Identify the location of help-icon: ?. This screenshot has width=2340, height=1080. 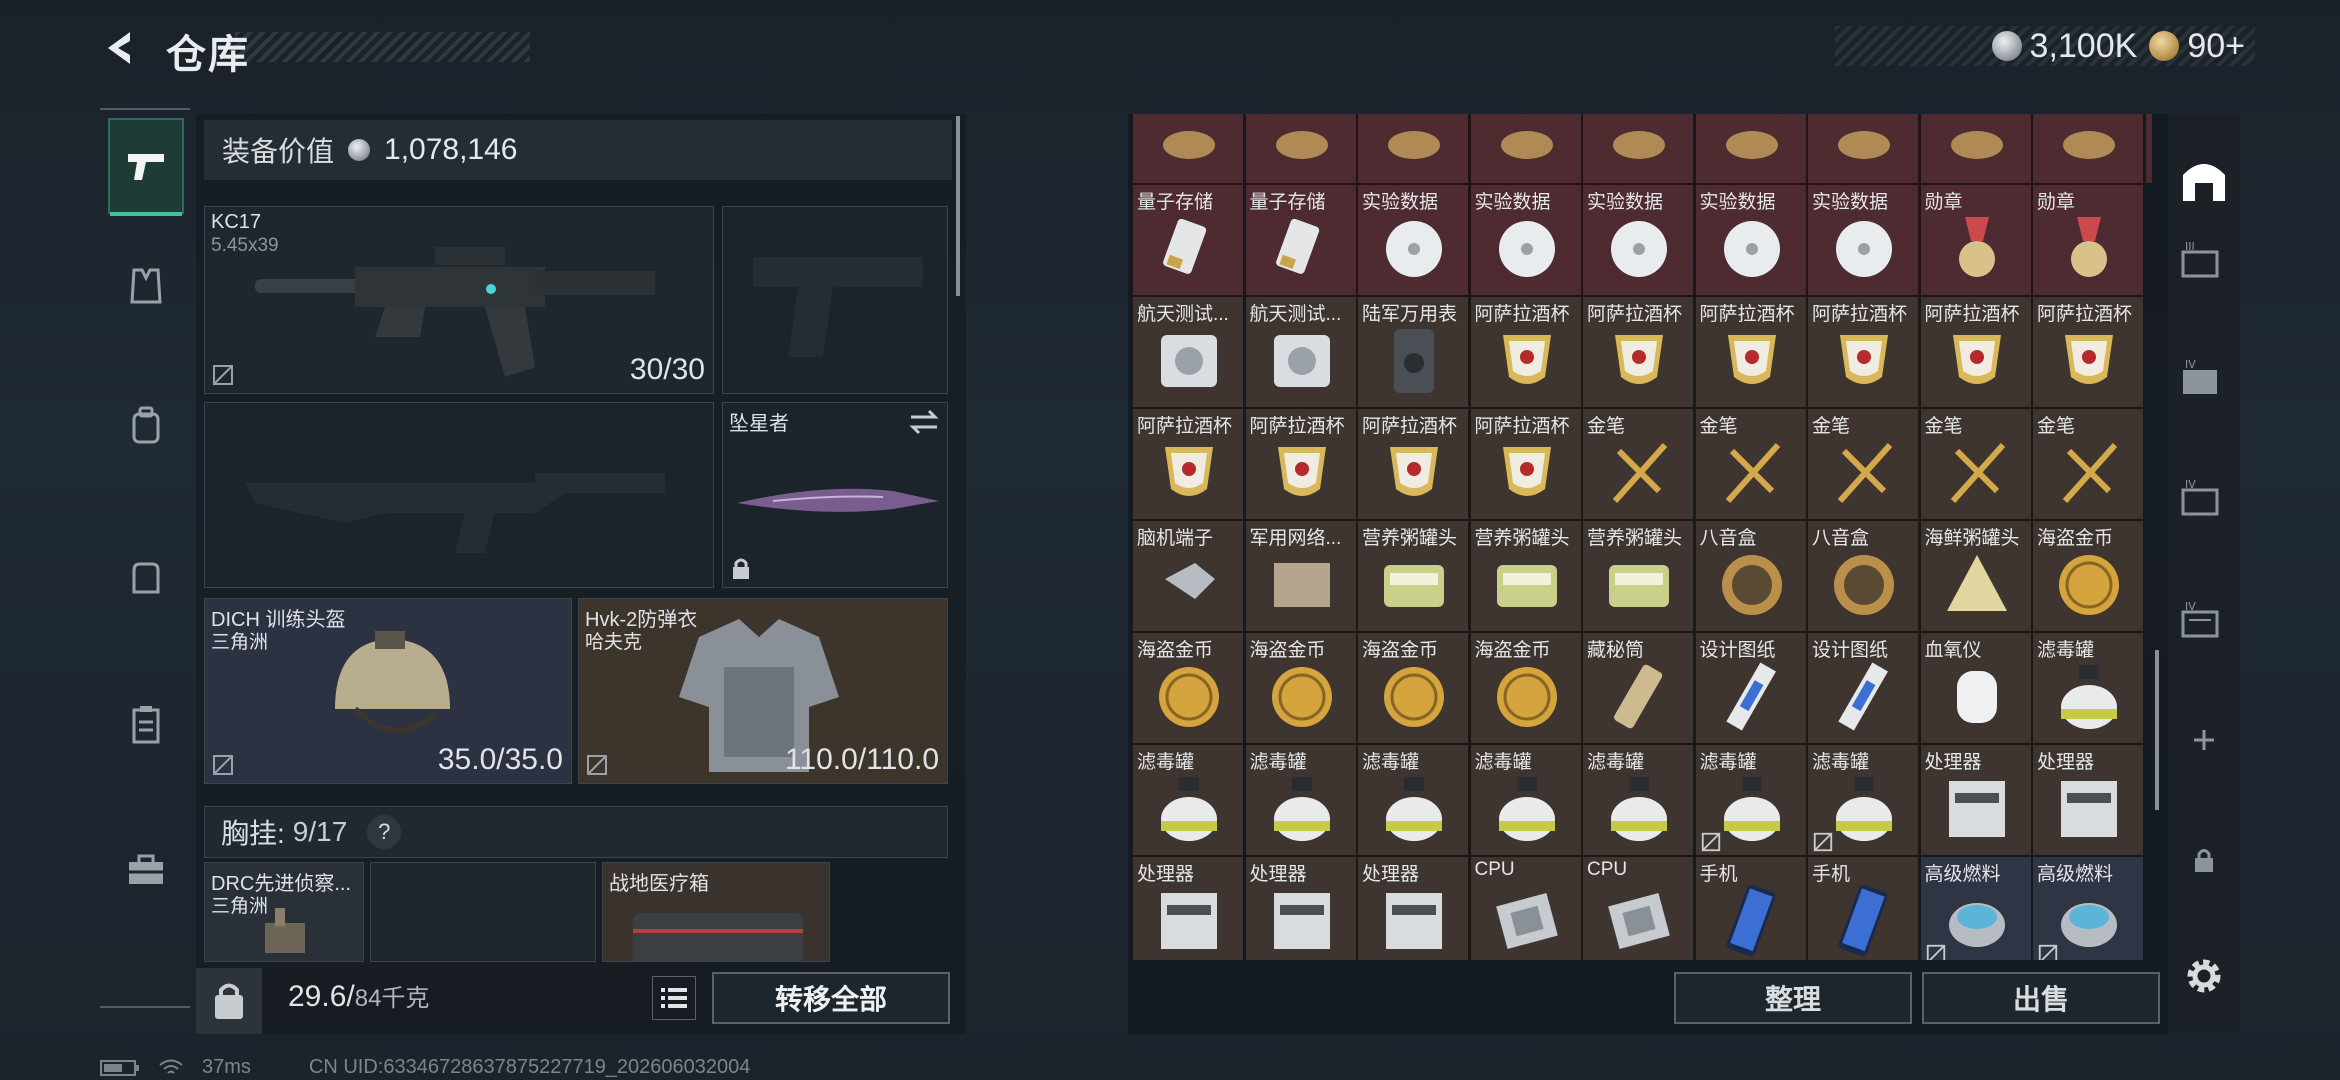
(384, 832).